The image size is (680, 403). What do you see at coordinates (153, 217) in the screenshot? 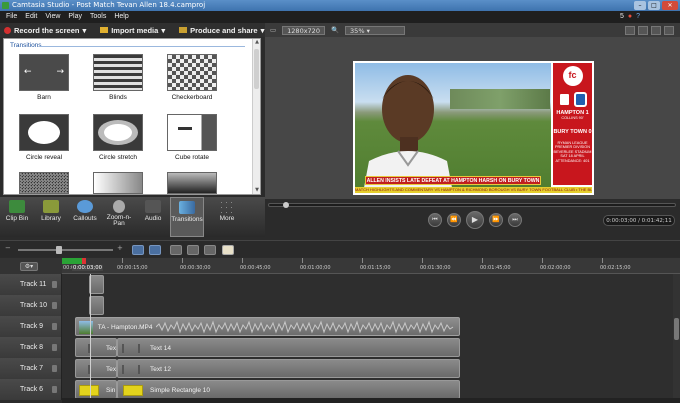
I see `tab-audio: Audio` at bounding box center [153, 217].